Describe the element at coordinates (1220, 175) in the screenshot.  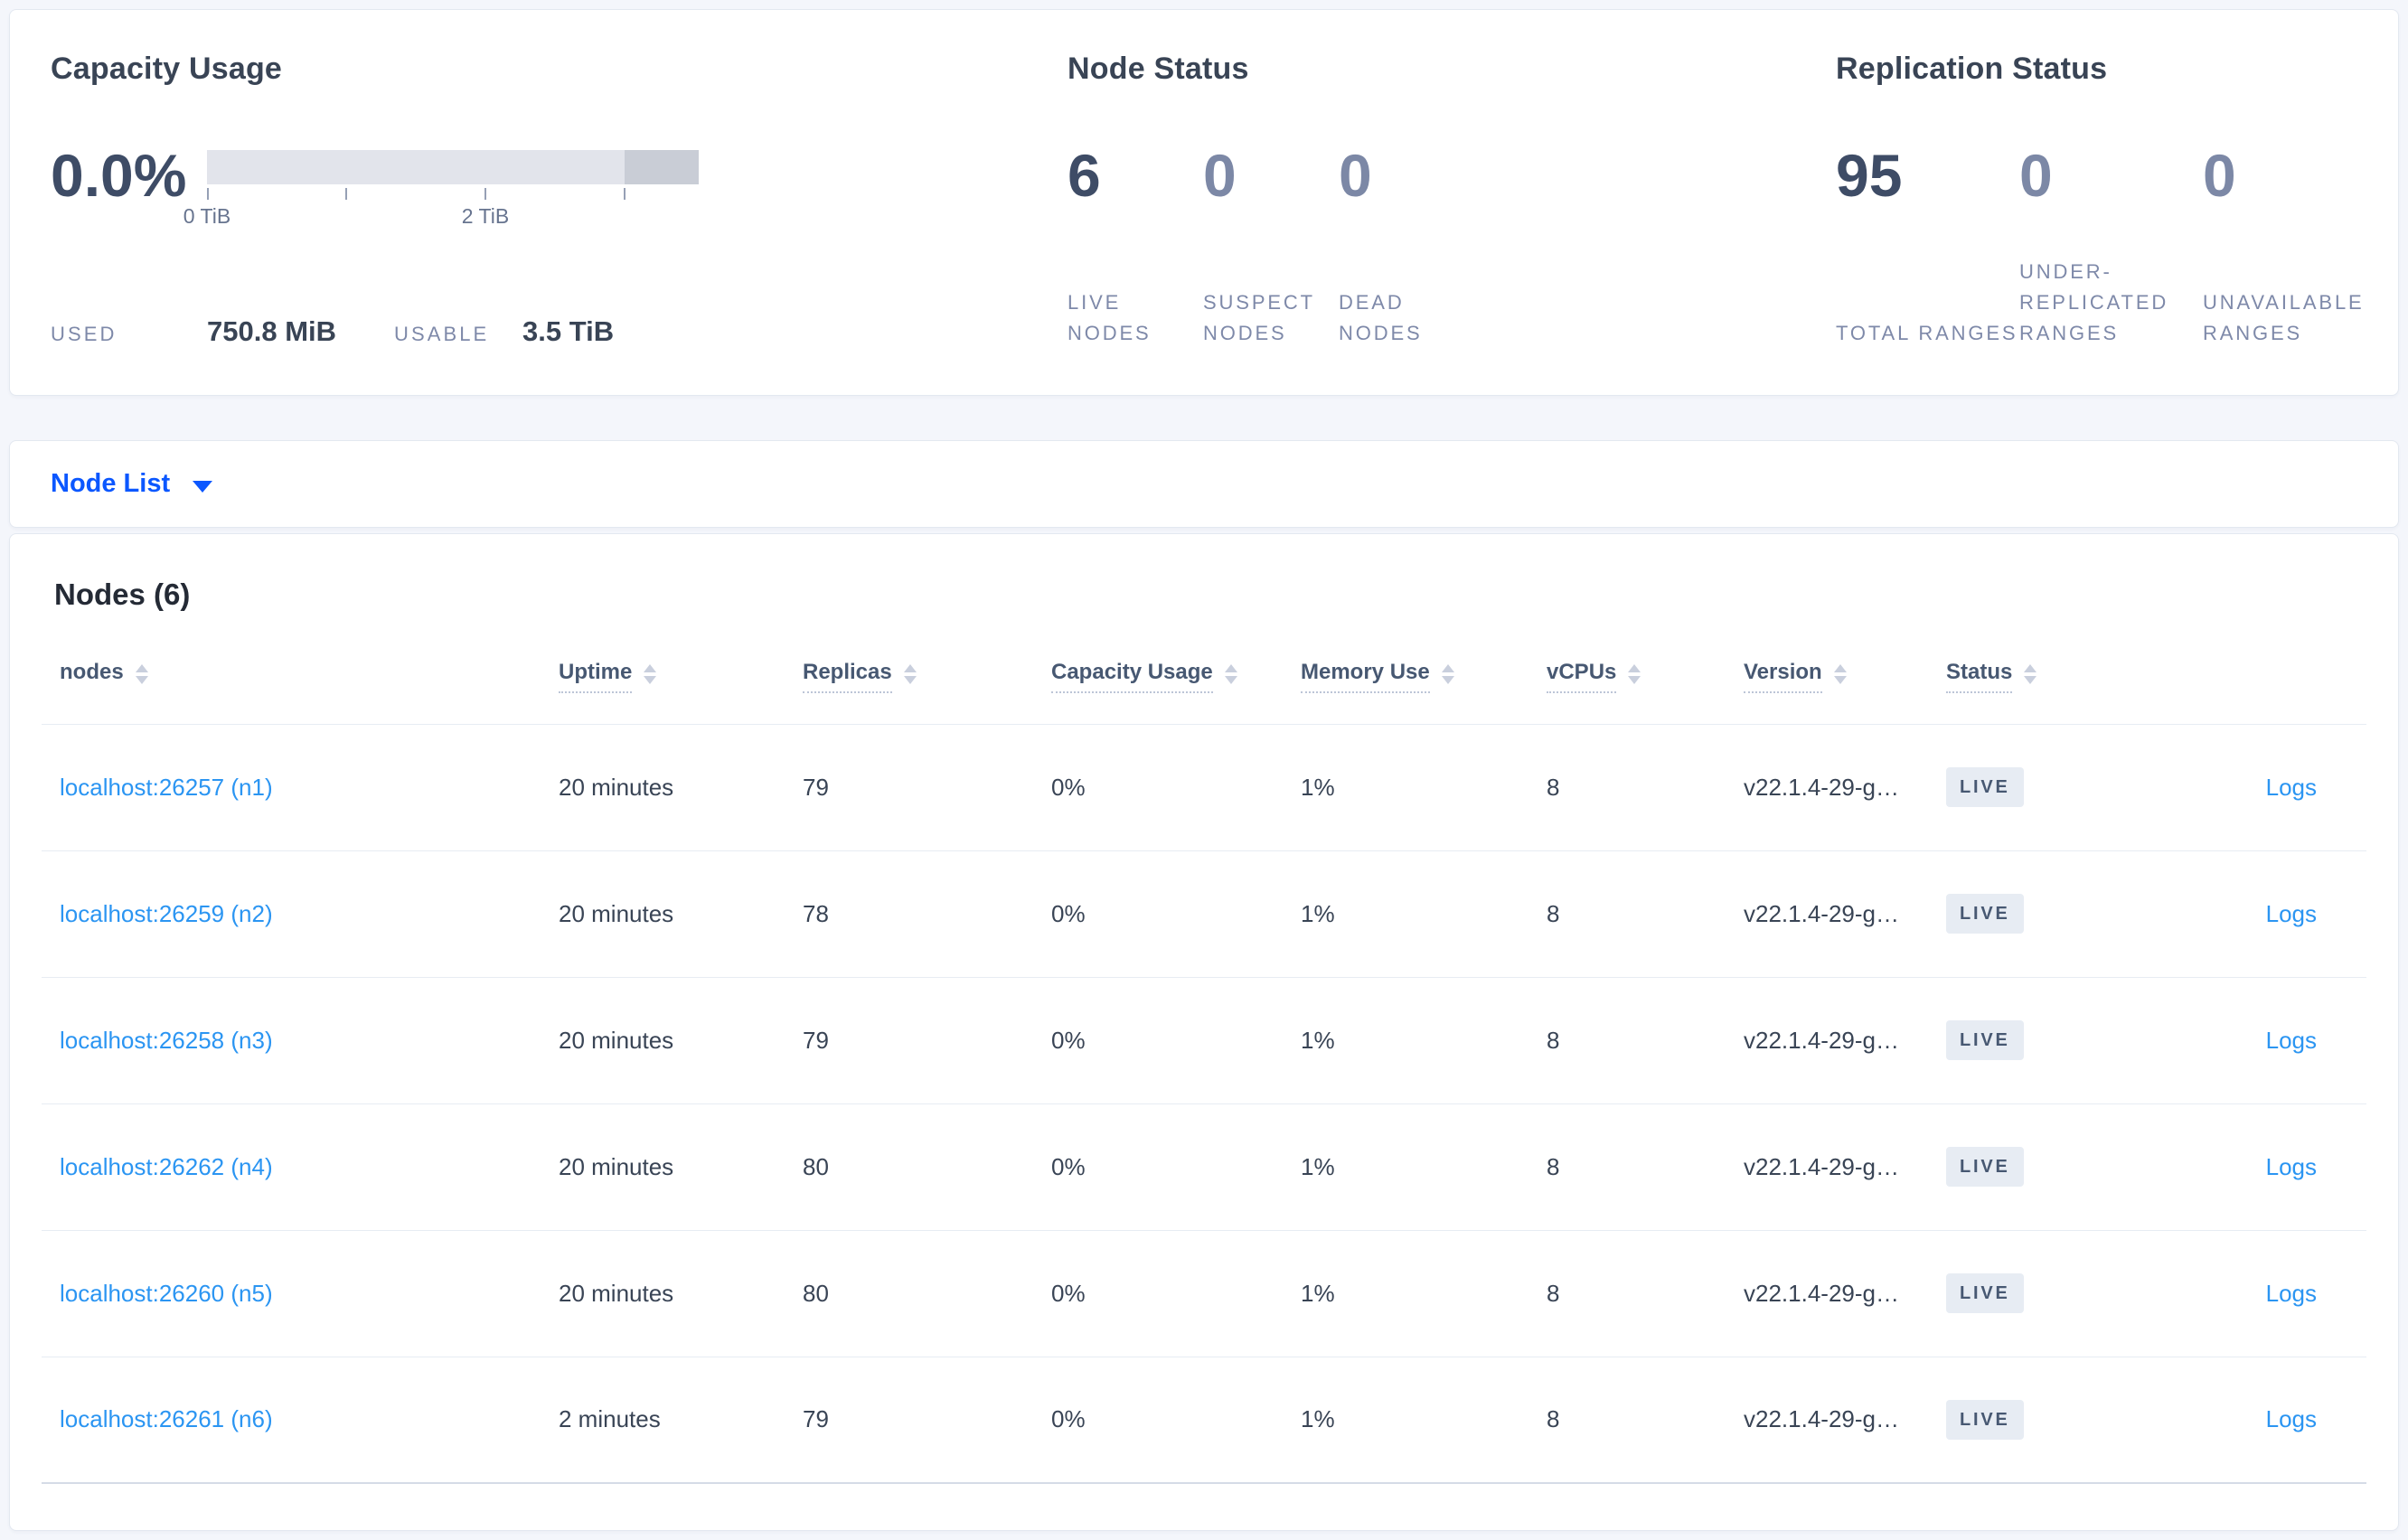
I see `suspect-nodes-value: 0` at that location.